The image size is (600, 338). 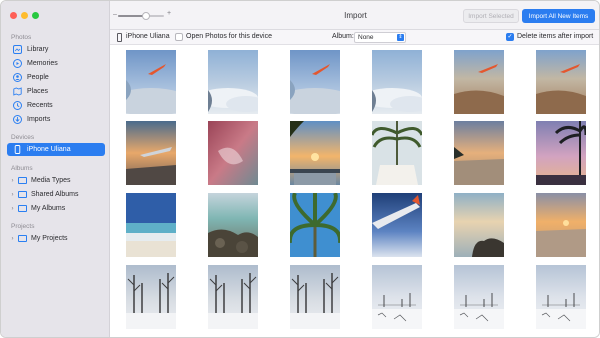 What do you see at coordinates (397, 225) in the screenshot?
I see `photo-thumbnail-plane-wing-blue` at bounding box center [397, 225].